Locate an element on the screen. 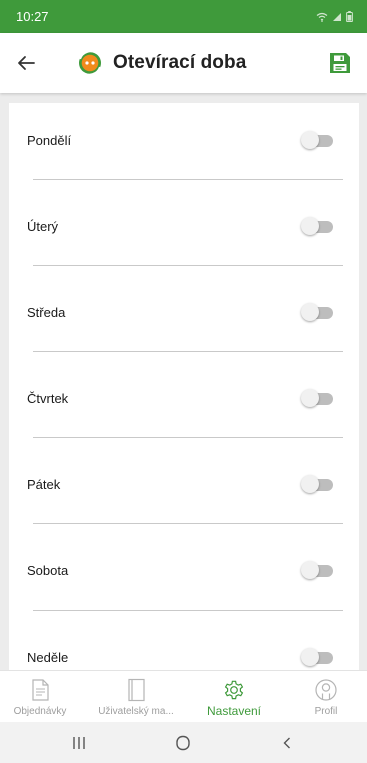 This screenshot has height=763, width=367. day-row-saturday: Sobota is located at coordinates (184, 576).